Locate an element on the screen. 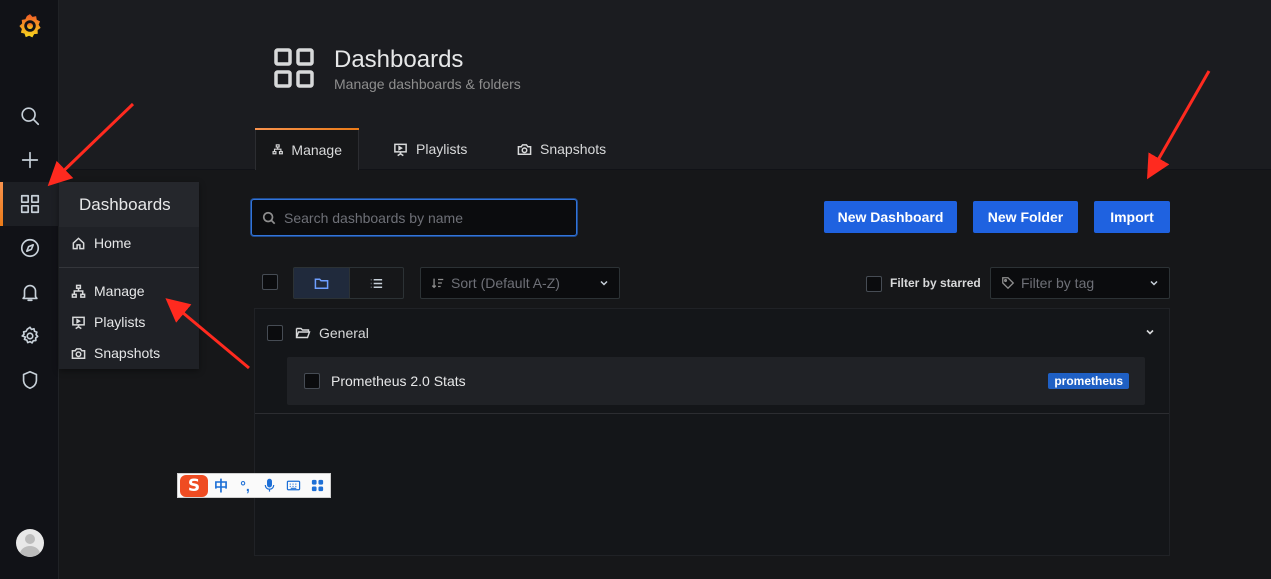 This screenshot has width=1271, height=579. search-box is located at coordinates (414, 217).